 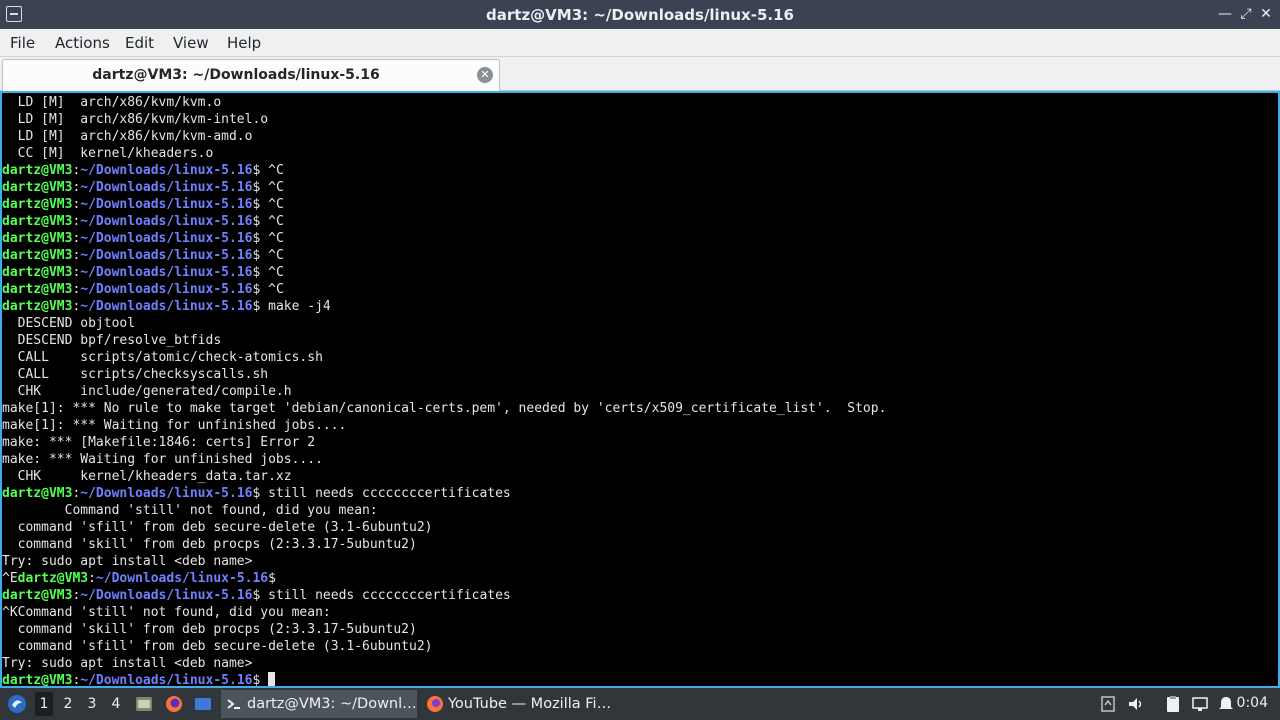 I want to click on window-titlebar: dartz@VM3: ~/Downloads/linux-5.16 — ⤢ ✕, so click(x=640, y=14).